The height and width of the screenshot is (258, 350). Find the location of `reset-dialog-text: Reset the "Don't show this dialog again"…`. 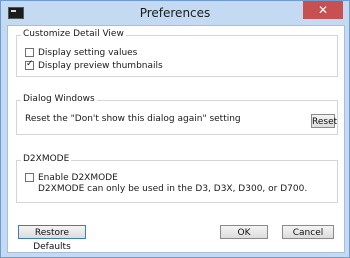

reset-dialog-text: Reset the "Don't show this dialog again"… is located at coordinates (133, 119).